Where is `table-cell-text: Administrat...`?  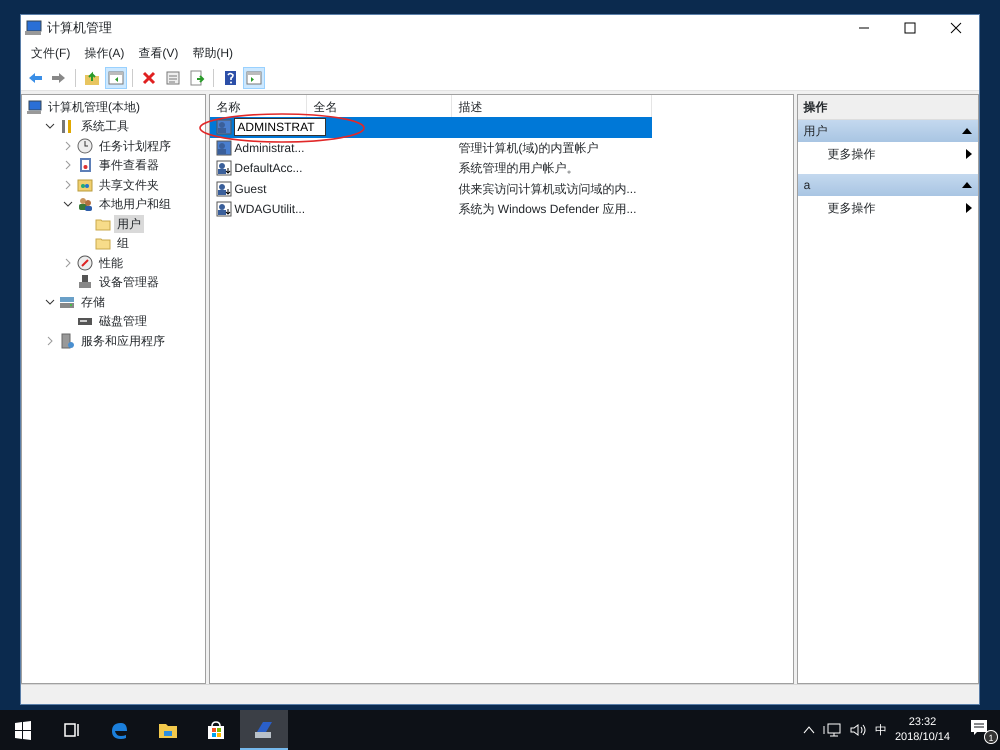
table-cell-text: Administrat... is located at coordinates (269, 148).